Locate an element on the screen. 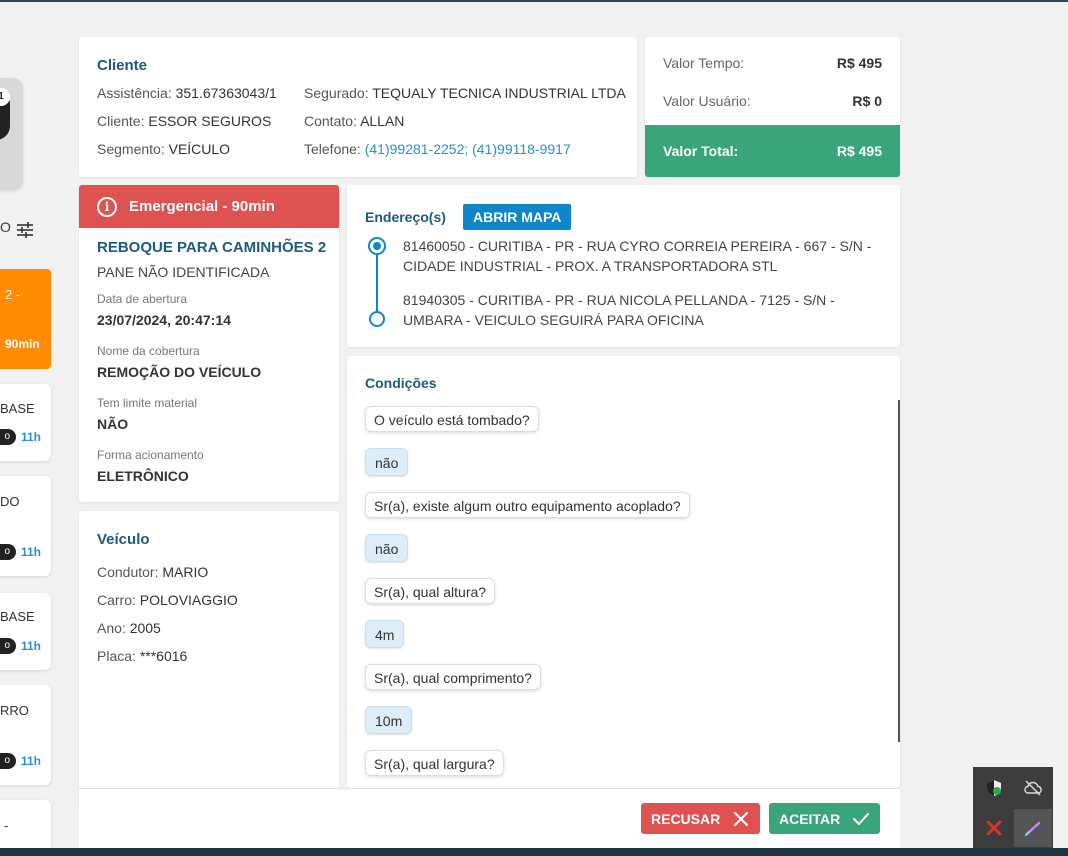 This screenshot has height=856, width=1068. top-border is located at coordinates (534, 1).